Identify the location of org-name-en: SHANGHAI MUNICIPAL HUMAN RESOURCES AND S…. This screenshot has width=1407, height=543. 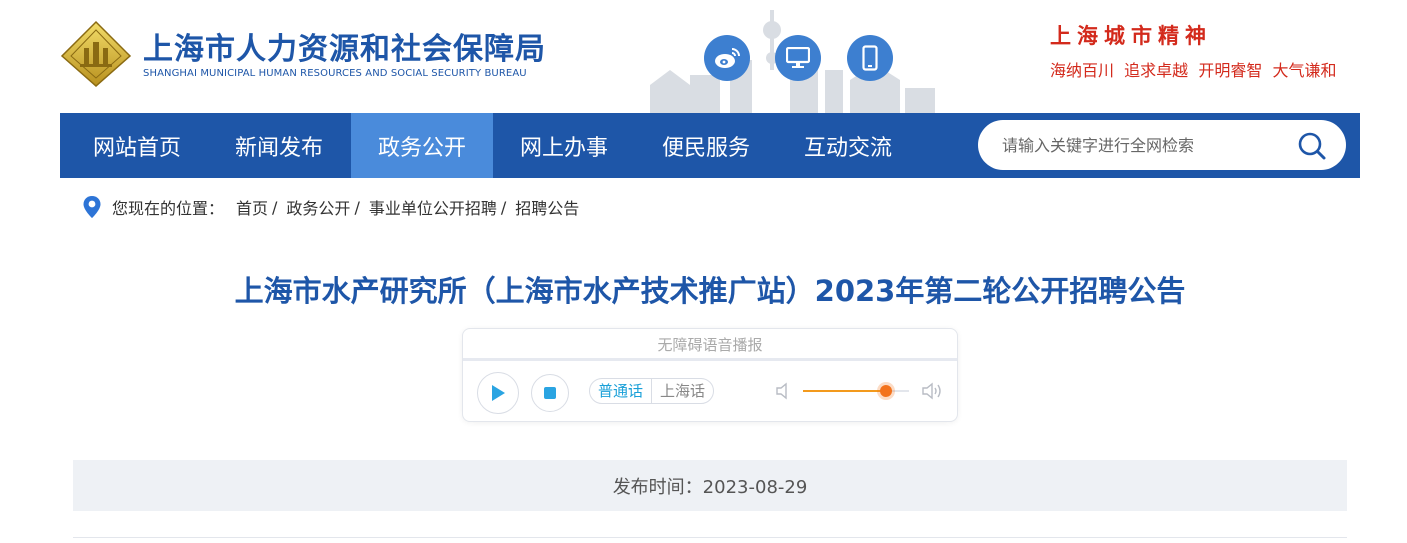
(335, 73).